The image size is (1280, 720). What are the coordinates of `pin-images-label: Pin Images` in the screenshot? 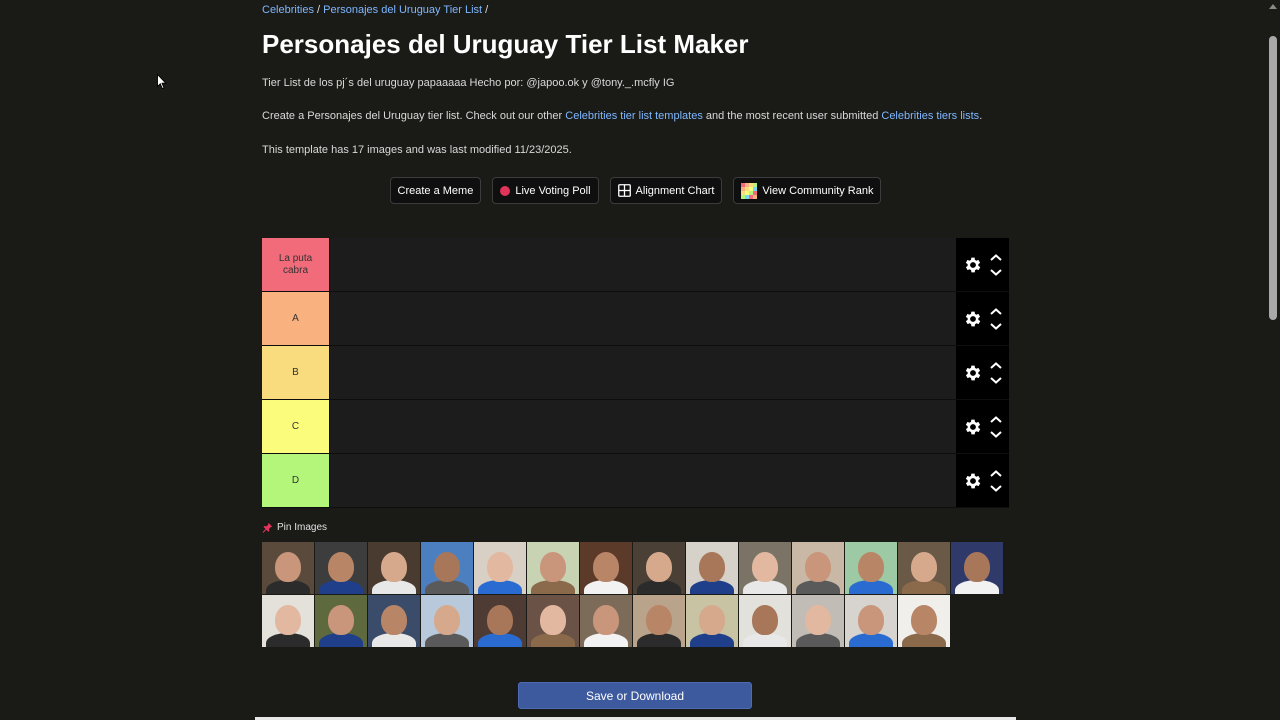 It's located at (302, 527).